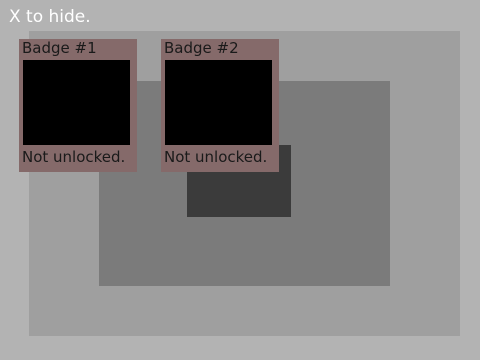 Image resolution: width=480 pixels, height=360 pixels. I want to click on hide-hint: X to hide., so click(50, 17).